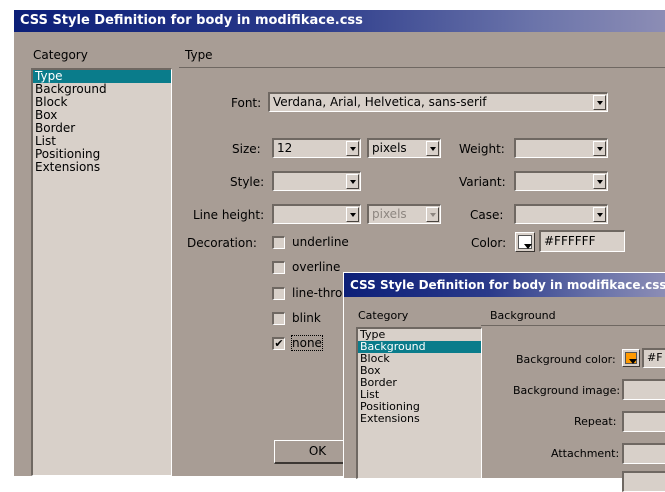 The width and height of the screenshot is (665, 492). Describe the element at coordinates (525, 242) in the screenshot. I see `color-picker-button` at that location.